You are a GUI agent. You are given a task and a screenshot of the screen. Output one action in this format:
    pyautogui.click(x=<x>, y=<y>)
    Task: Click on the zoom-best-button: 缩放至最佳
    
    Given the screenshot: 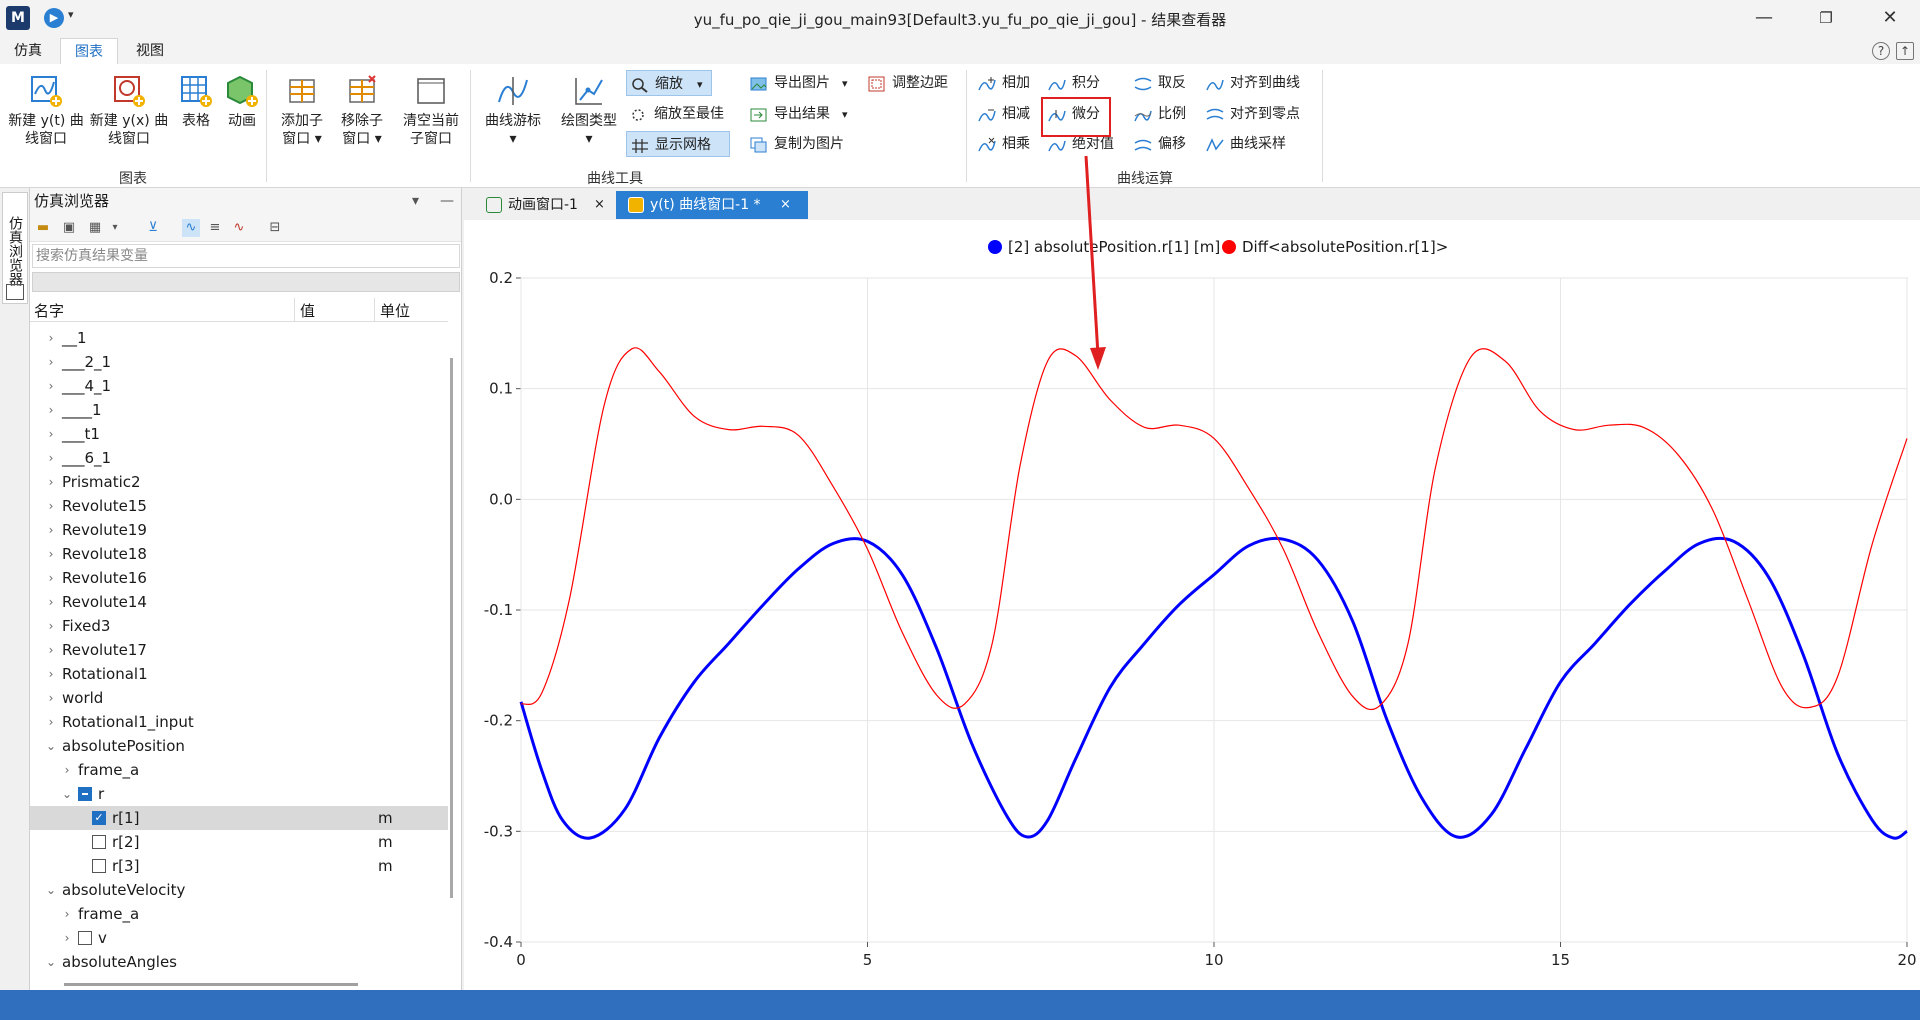 What is the action you would take?
    pyautogui.click(x=675, y=114)
    